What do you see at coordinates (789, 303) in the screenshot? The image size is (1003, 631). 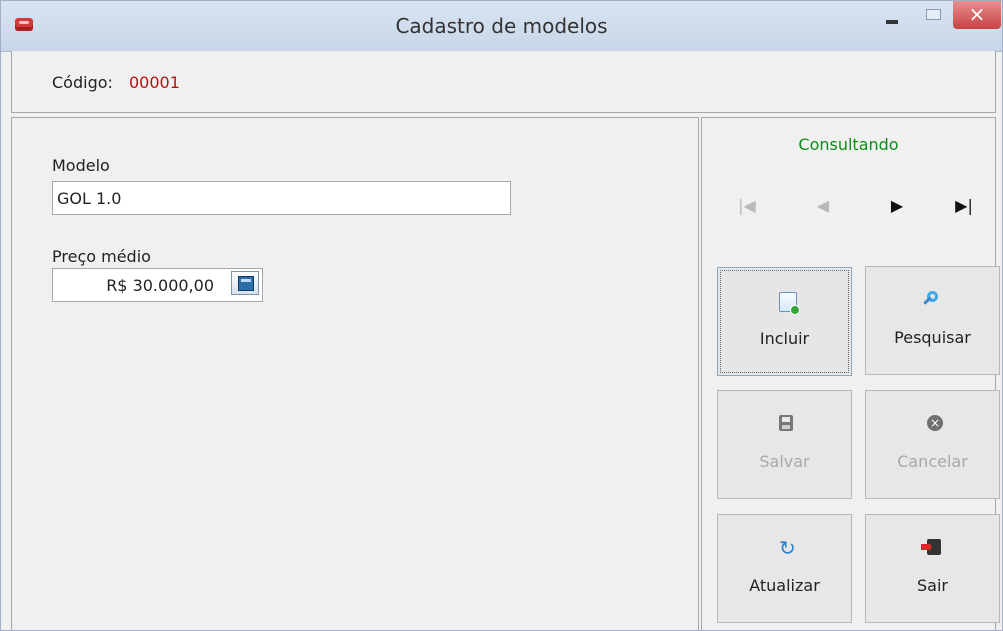 I see `new-document-icon` at bounding box center [789, 303].